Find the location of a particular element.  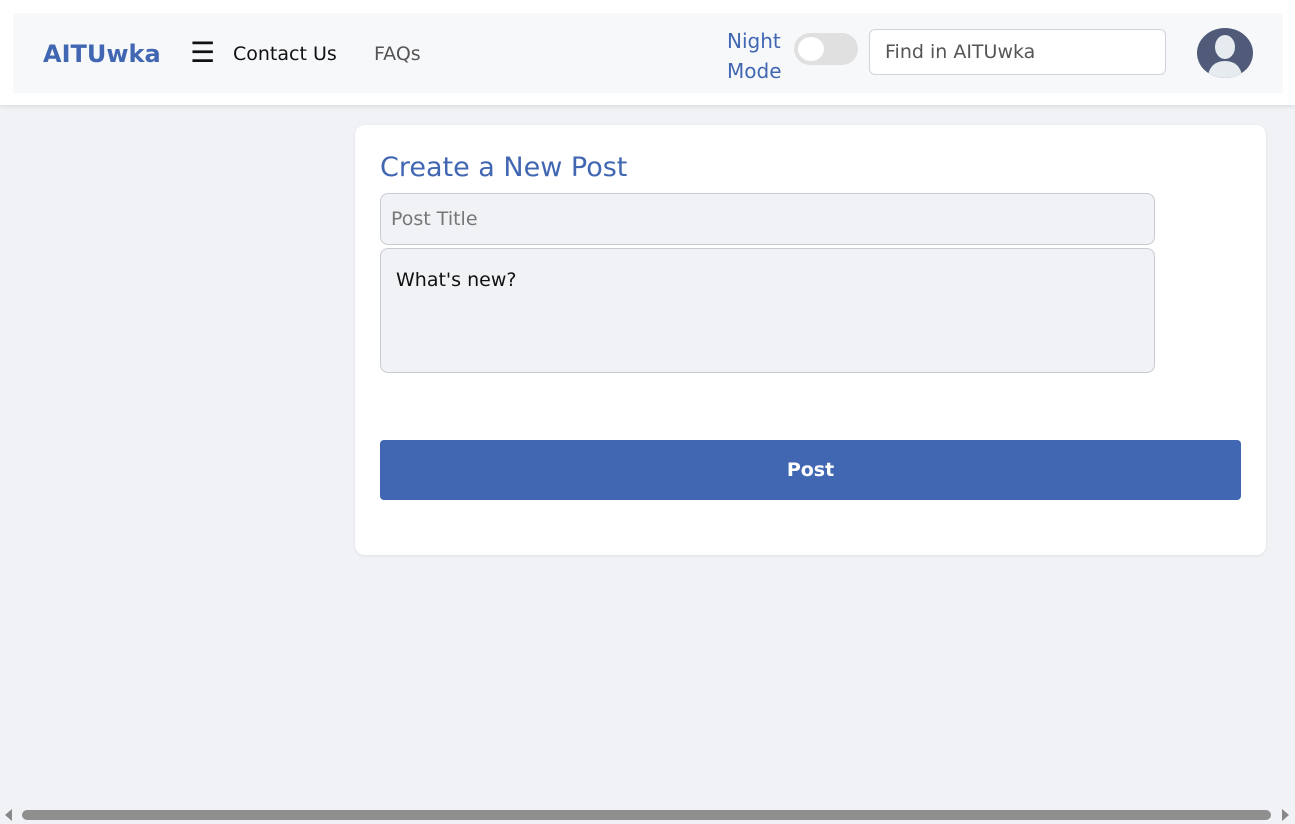

post-button: Post is located at coordinates (810, 470).